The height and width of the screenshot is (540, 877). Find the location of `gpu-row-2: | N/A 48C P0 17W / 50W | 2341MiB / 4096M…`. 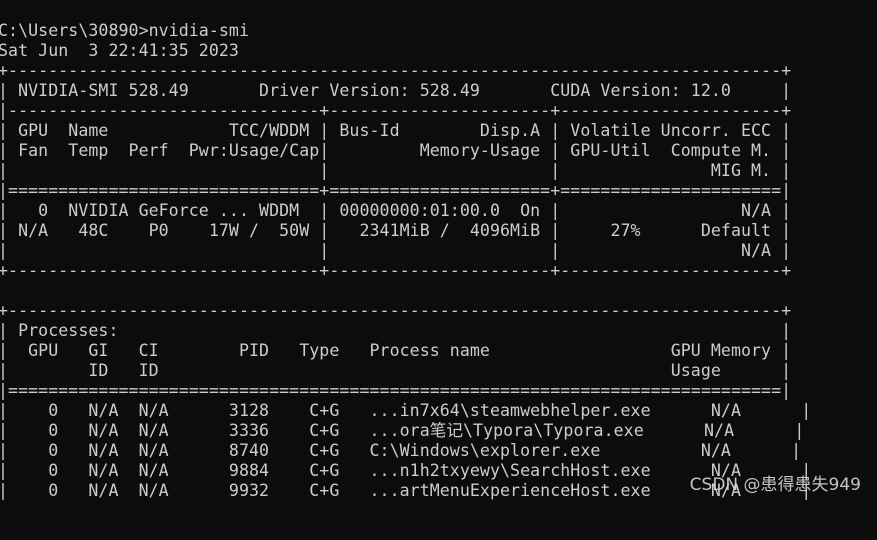

gpu-row-2: | N/A 48C P0 17W / 50W | 2341MiB / 4096M… is located at coordinates (396, 230).